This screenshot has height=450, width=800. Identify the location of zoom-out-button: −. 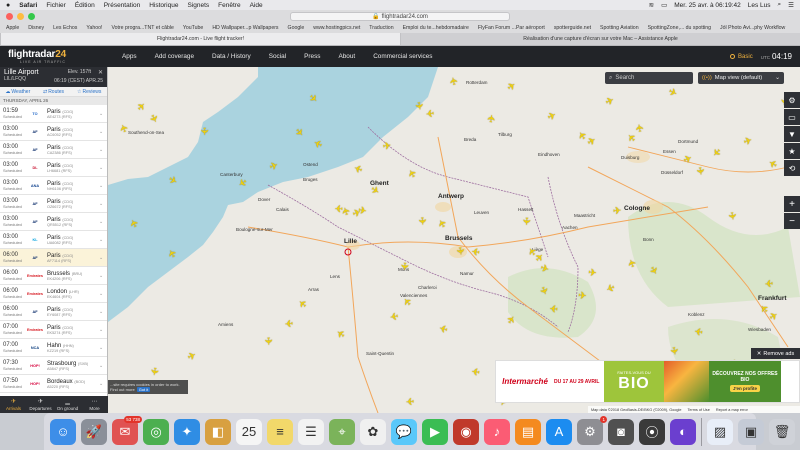
(792, 221).